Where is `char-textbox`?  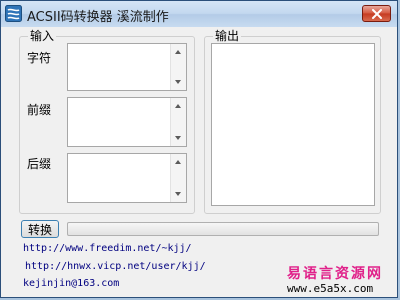 char-textbox is located at coordinates (127, 67).